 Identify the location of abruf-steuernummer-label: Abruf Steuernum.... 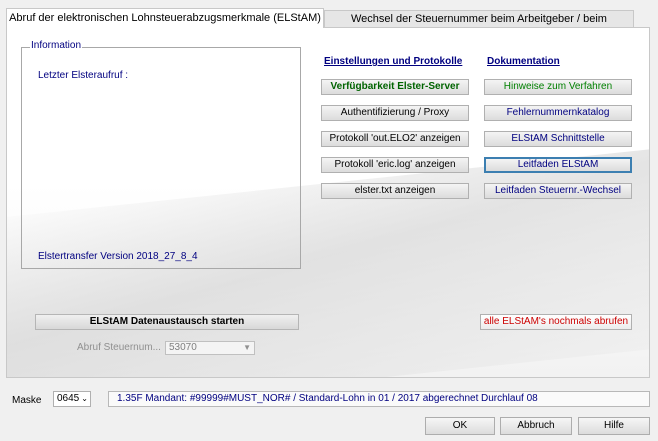
(119, 347).